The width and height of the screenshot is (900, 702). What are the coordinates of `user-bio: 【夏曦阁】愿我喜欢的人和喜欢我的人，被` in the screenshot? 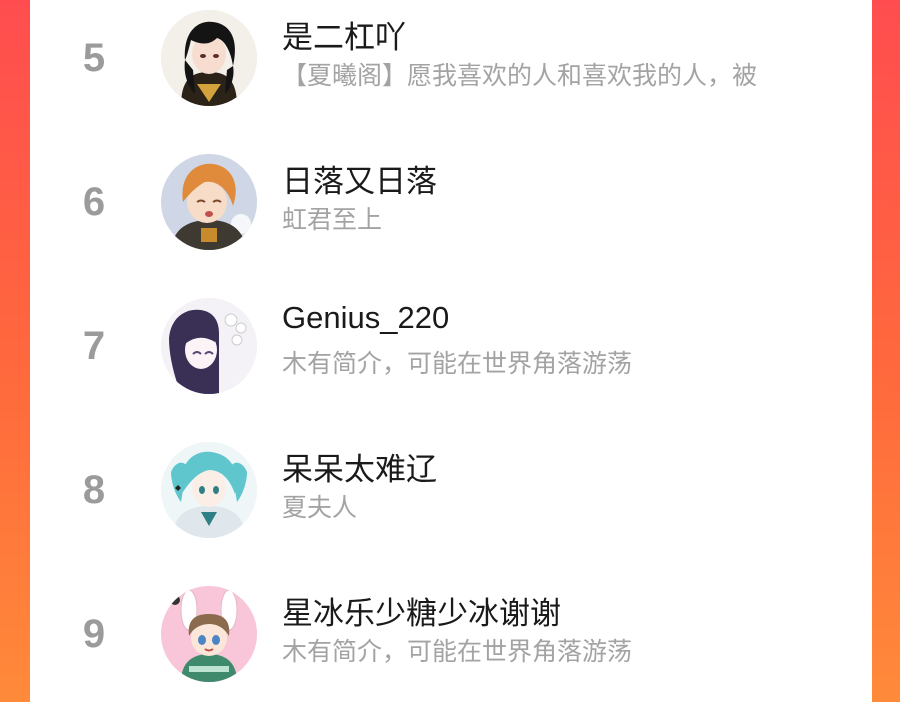 It's located at (520, 75).